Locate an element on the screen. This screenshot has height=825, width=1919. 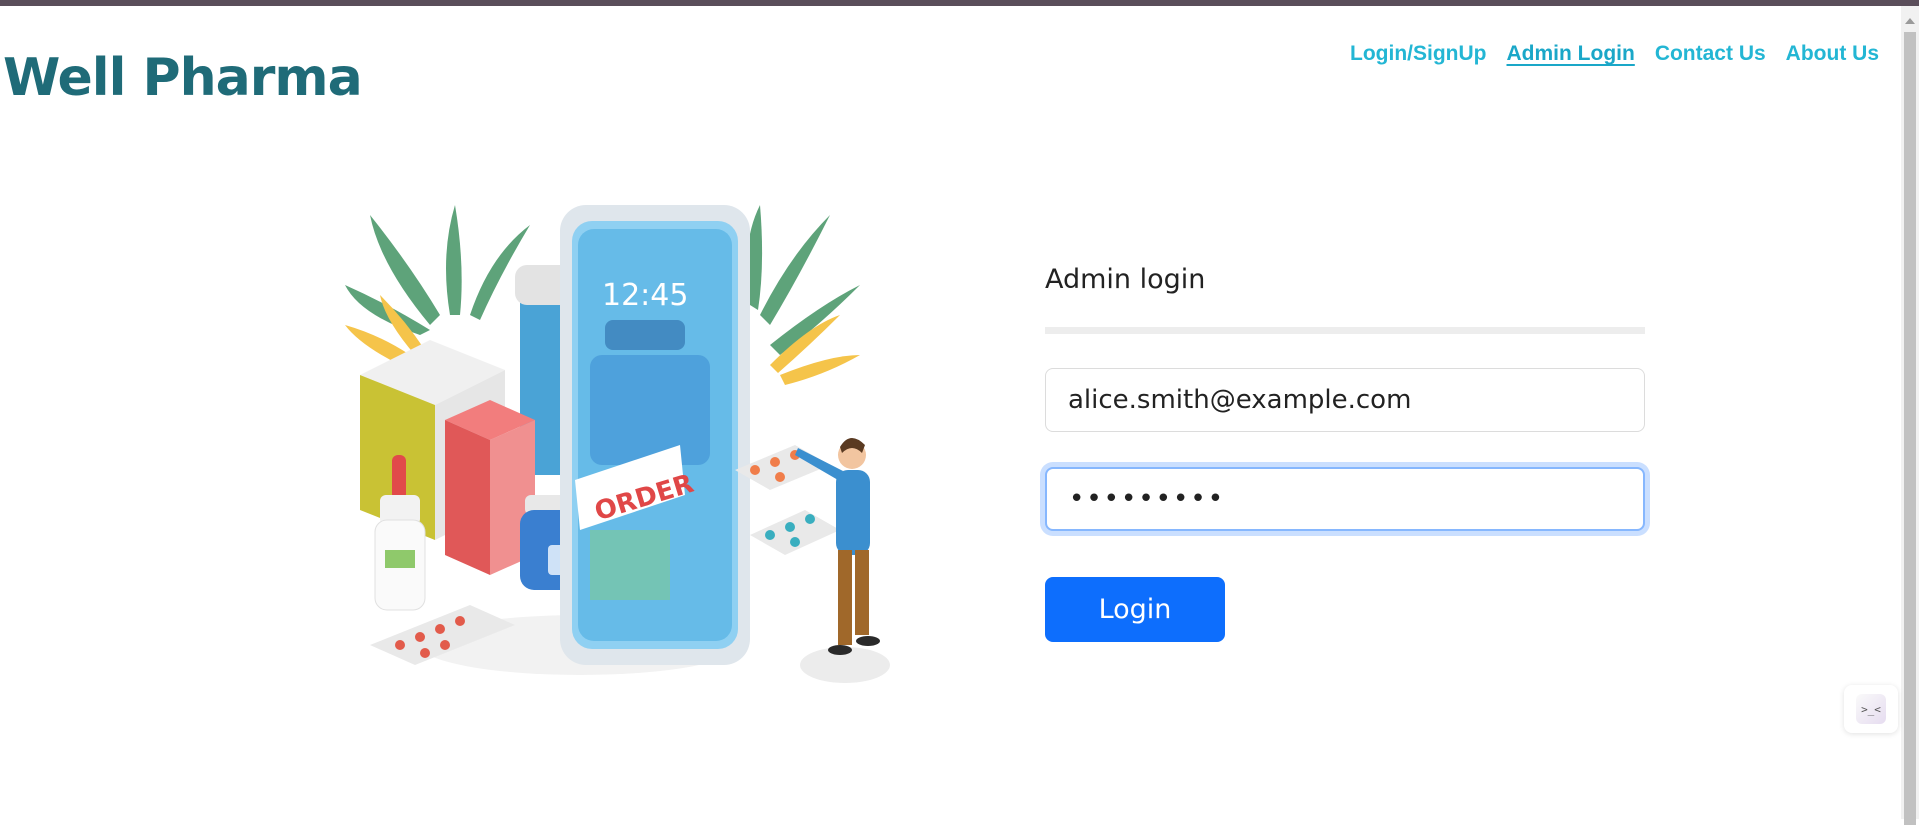
nav-contact-us: Contact Us is located at coordinates (1710, 54).